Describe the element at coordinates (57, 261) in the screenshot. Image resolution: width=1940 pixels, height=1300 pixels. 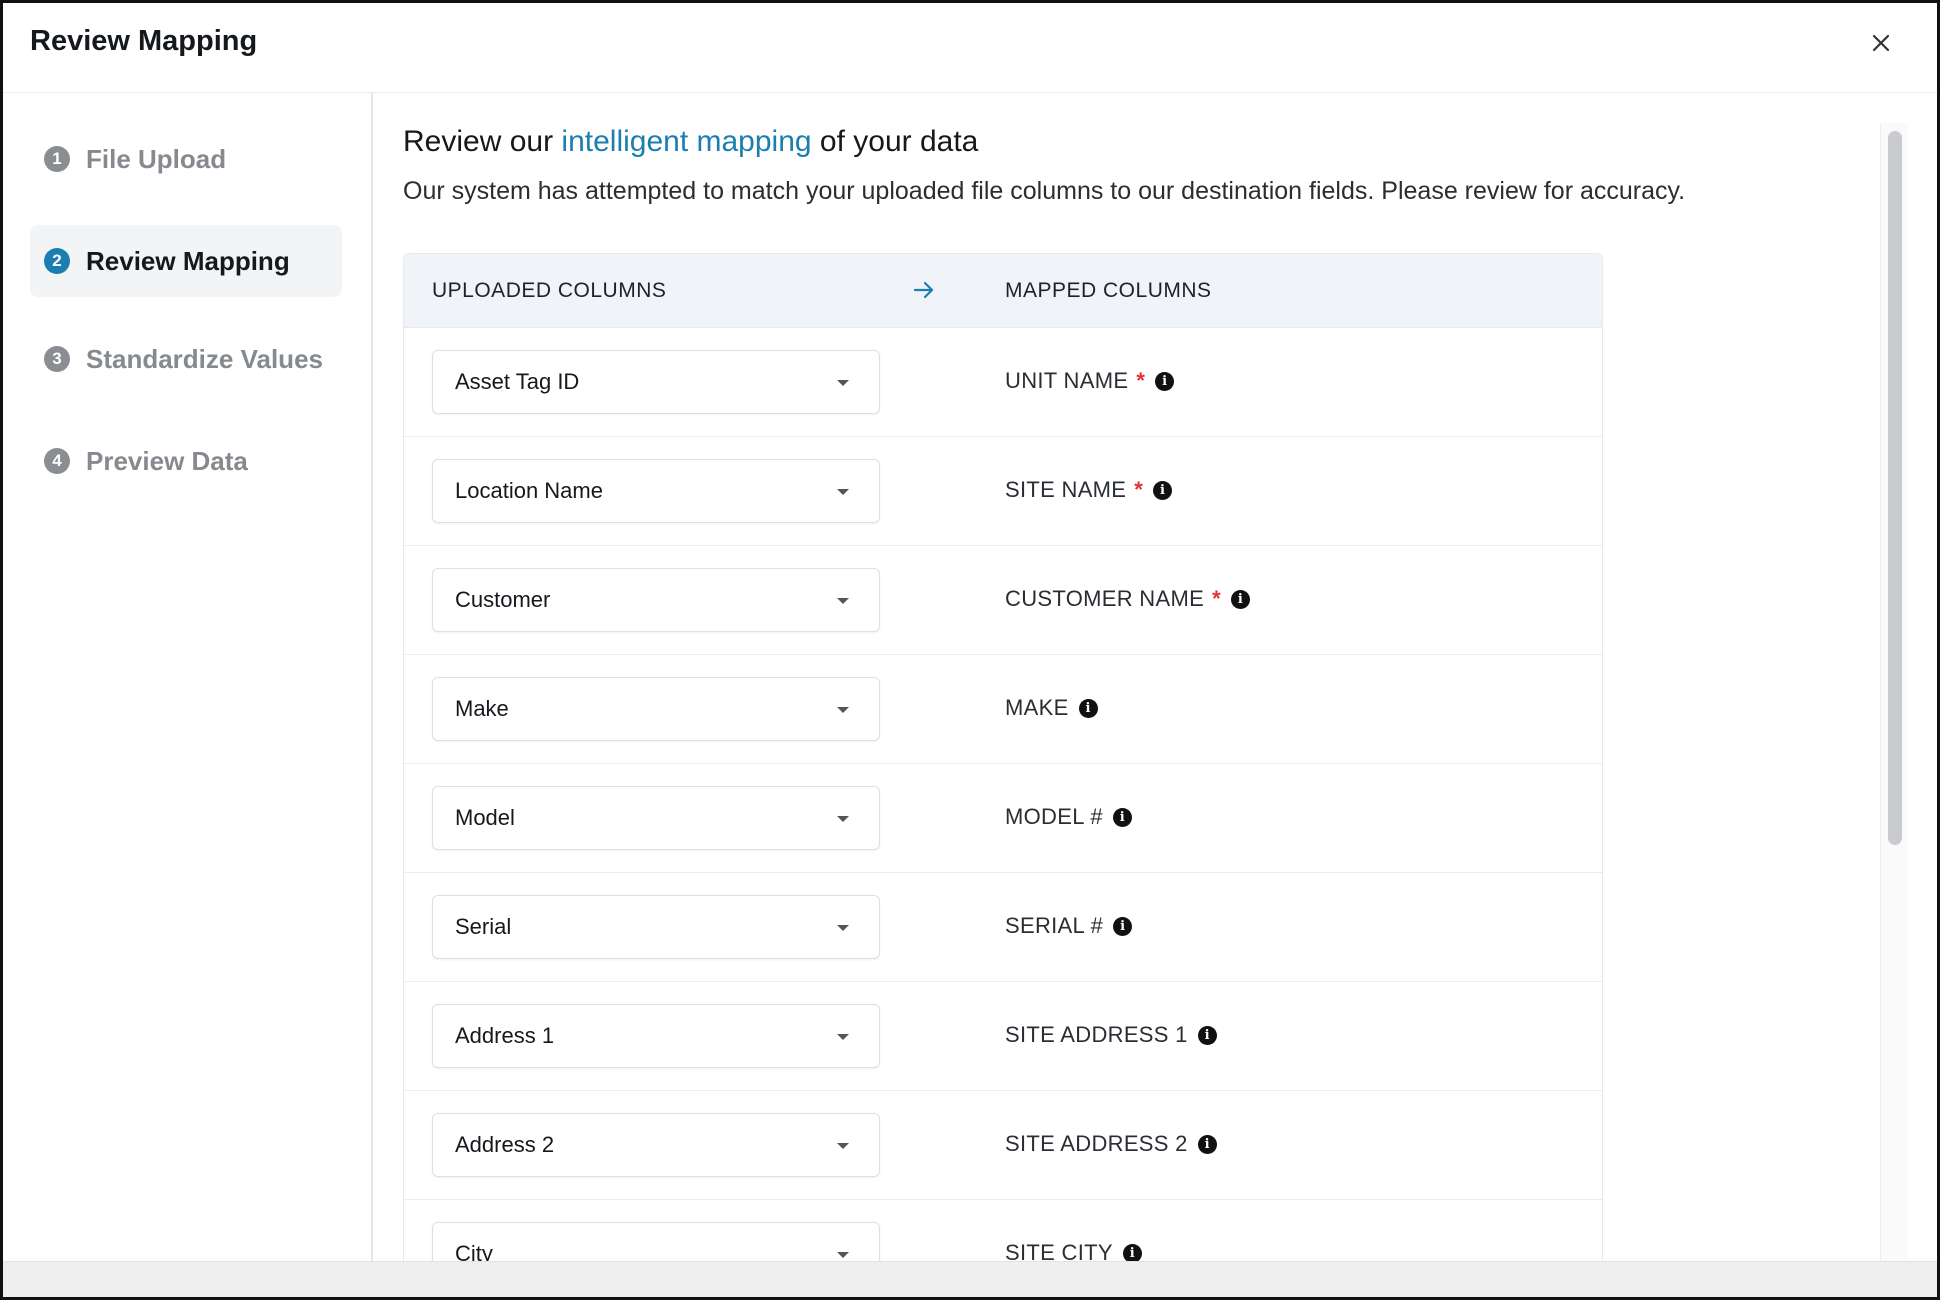
I see `step-number-badge: 2` at that location.